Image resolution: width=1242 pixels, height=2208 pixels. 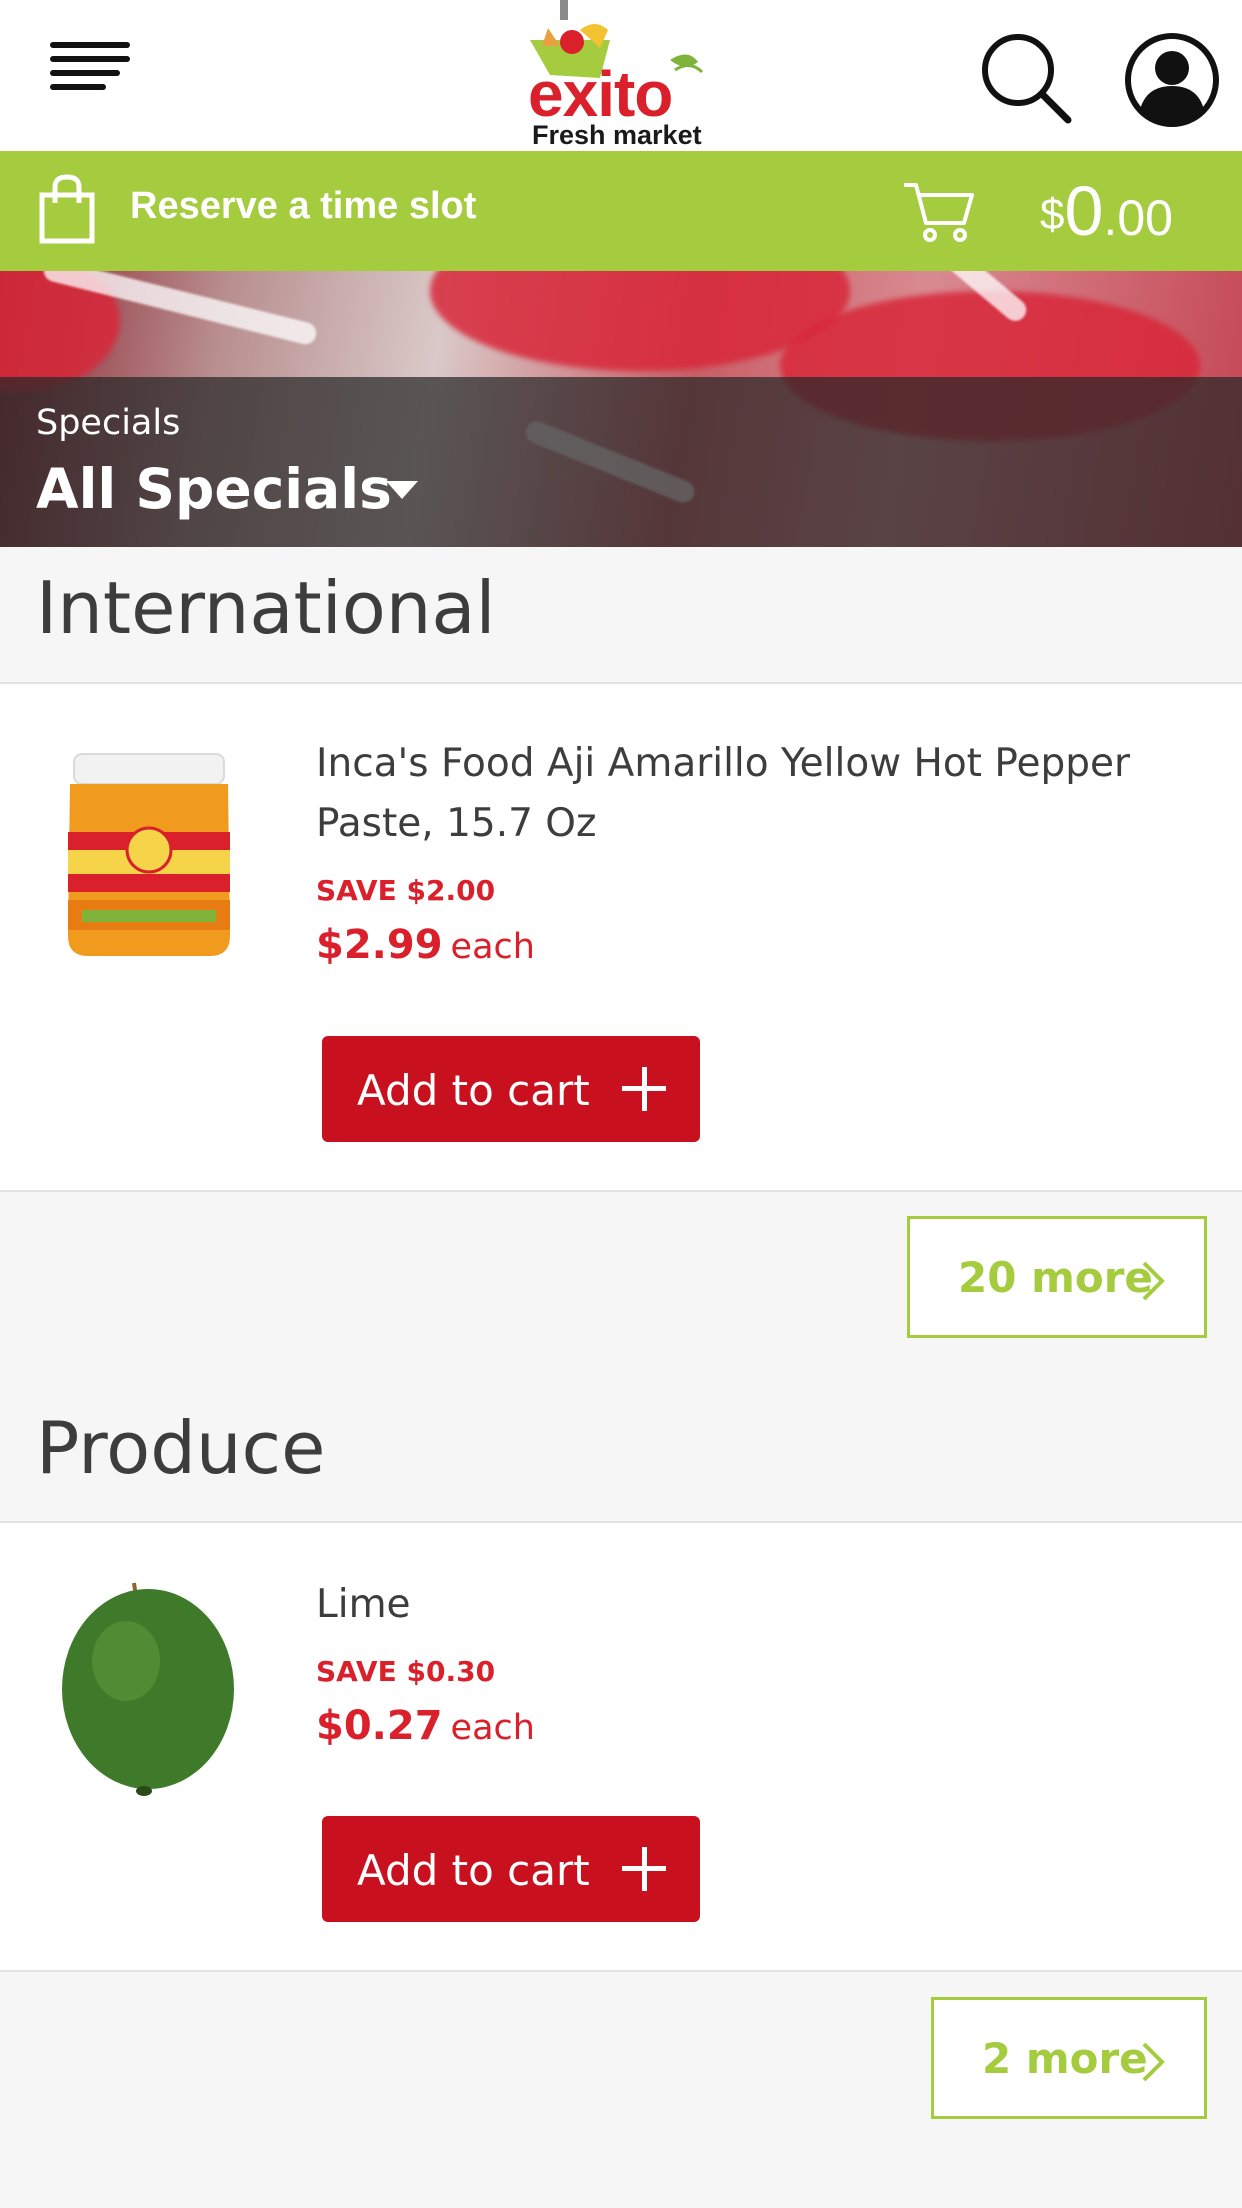 What do you see at coordinates (1084, 211) in the screenshot?
I see `cart-dollars: 0` at bounding box center [1084, 211].